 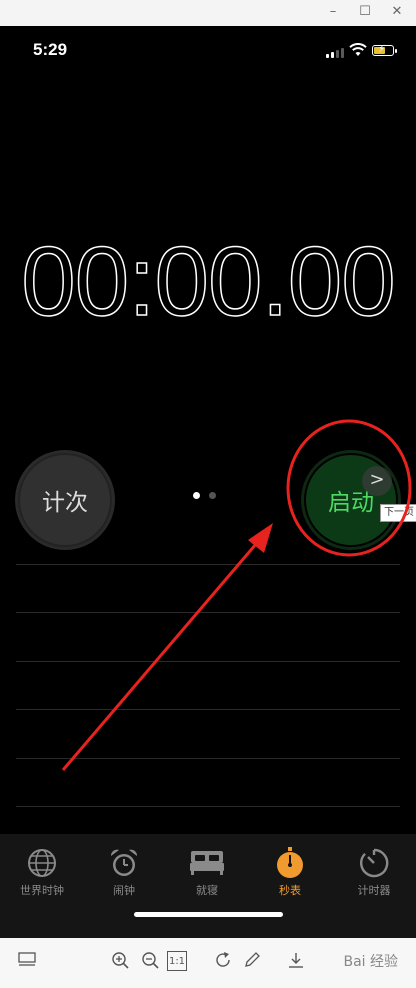 What do you see at coordinates (124, 890) in the screenshot?
I see `tab-label: 闹钟` at bounding box center [124, 890].